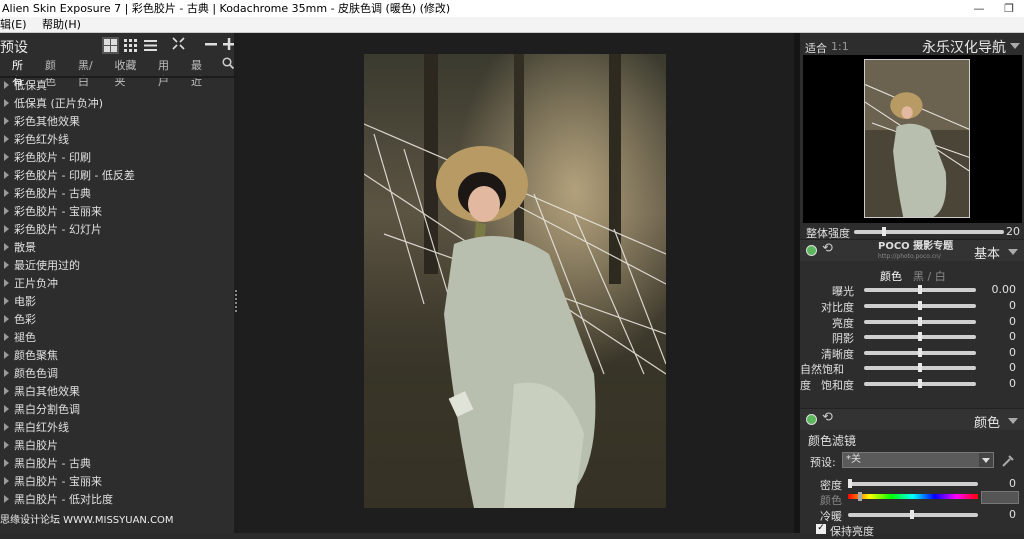 Image resolution: width=1024 pixels, height=539 pixels. I want to click on minimize-button: —, so click(979, 8).